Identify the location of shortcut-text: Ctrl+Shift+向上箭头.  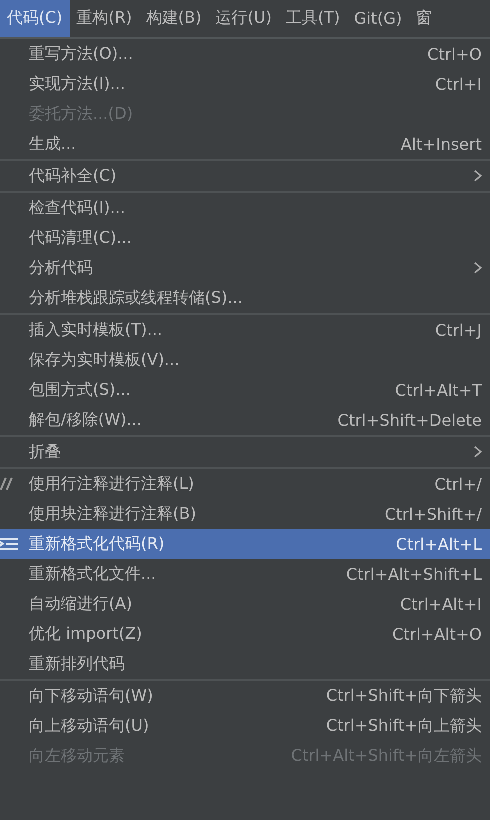
(404, 726).